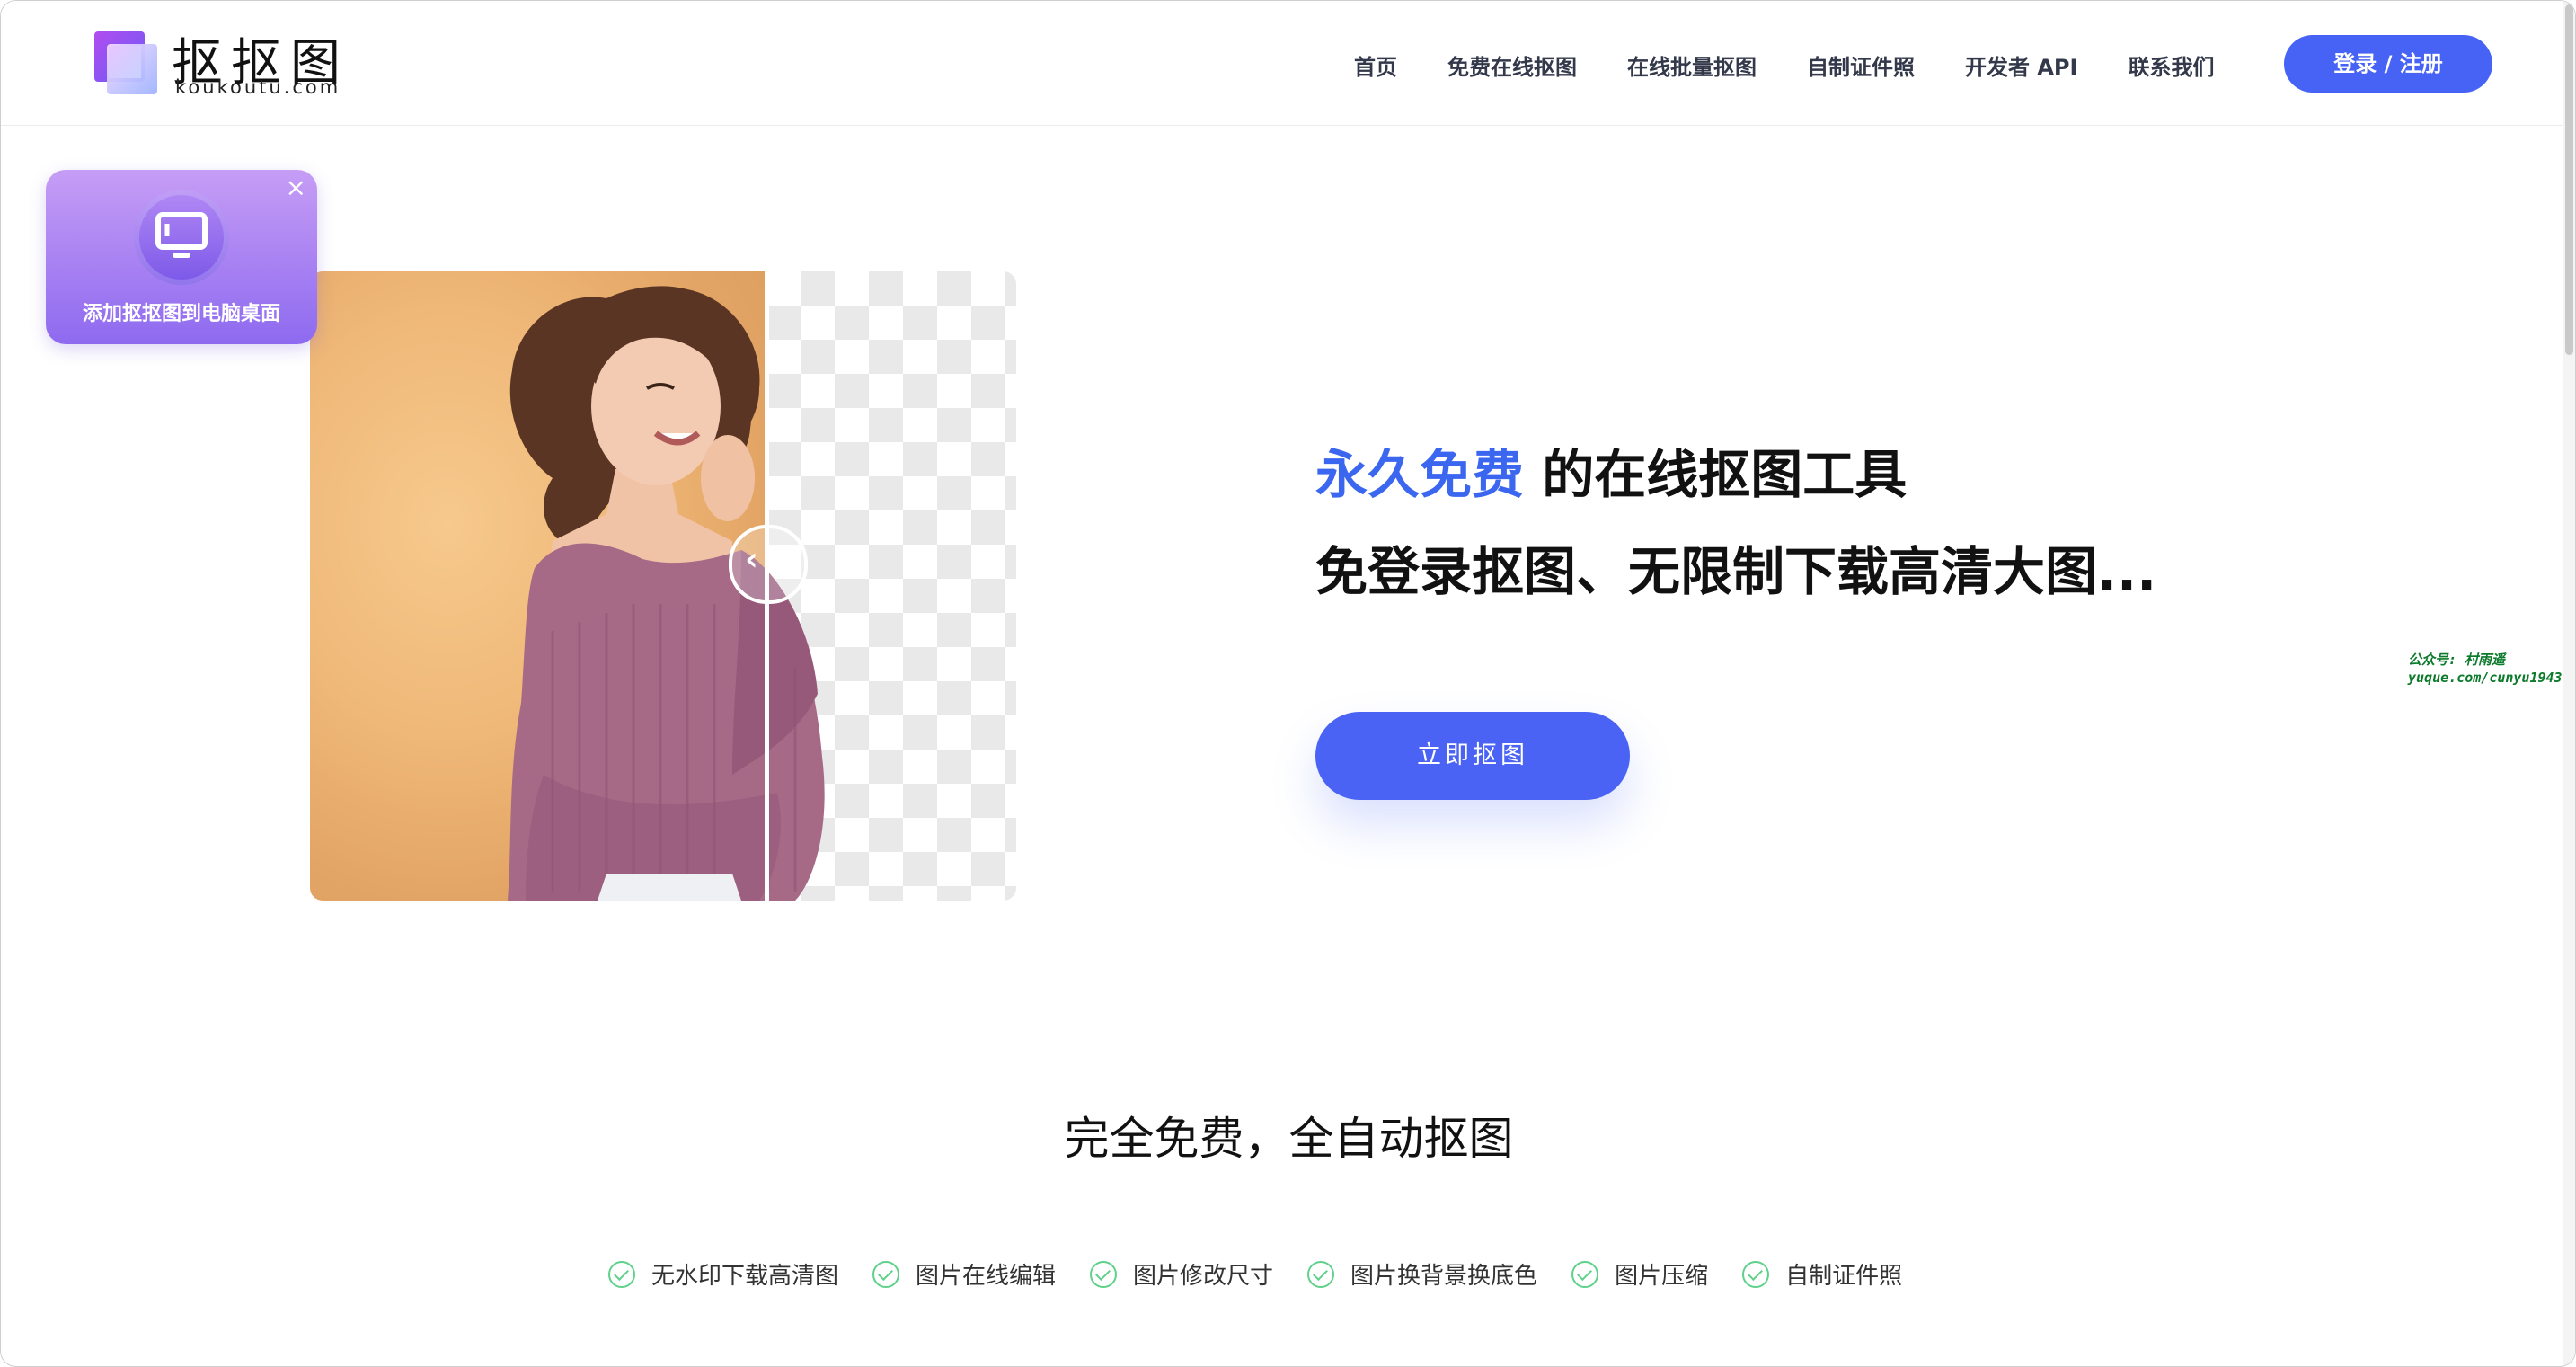  I want to click on main-nav: 首页 免费在线抠图 在线批量抠图 自制证件照 开发者 API 联系我们, so click(1784, 65).